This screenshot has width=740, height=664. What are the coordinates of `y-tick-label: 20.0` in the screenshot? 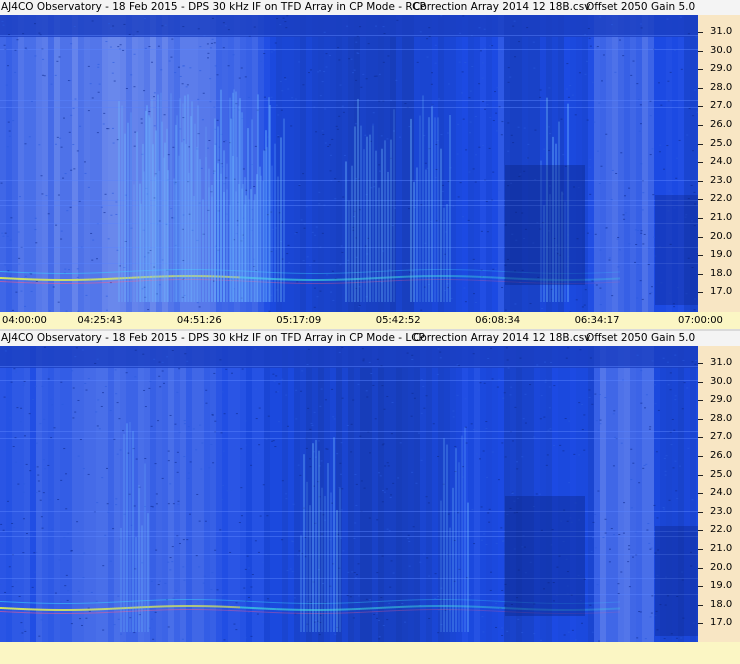 It's located at (721, 236).